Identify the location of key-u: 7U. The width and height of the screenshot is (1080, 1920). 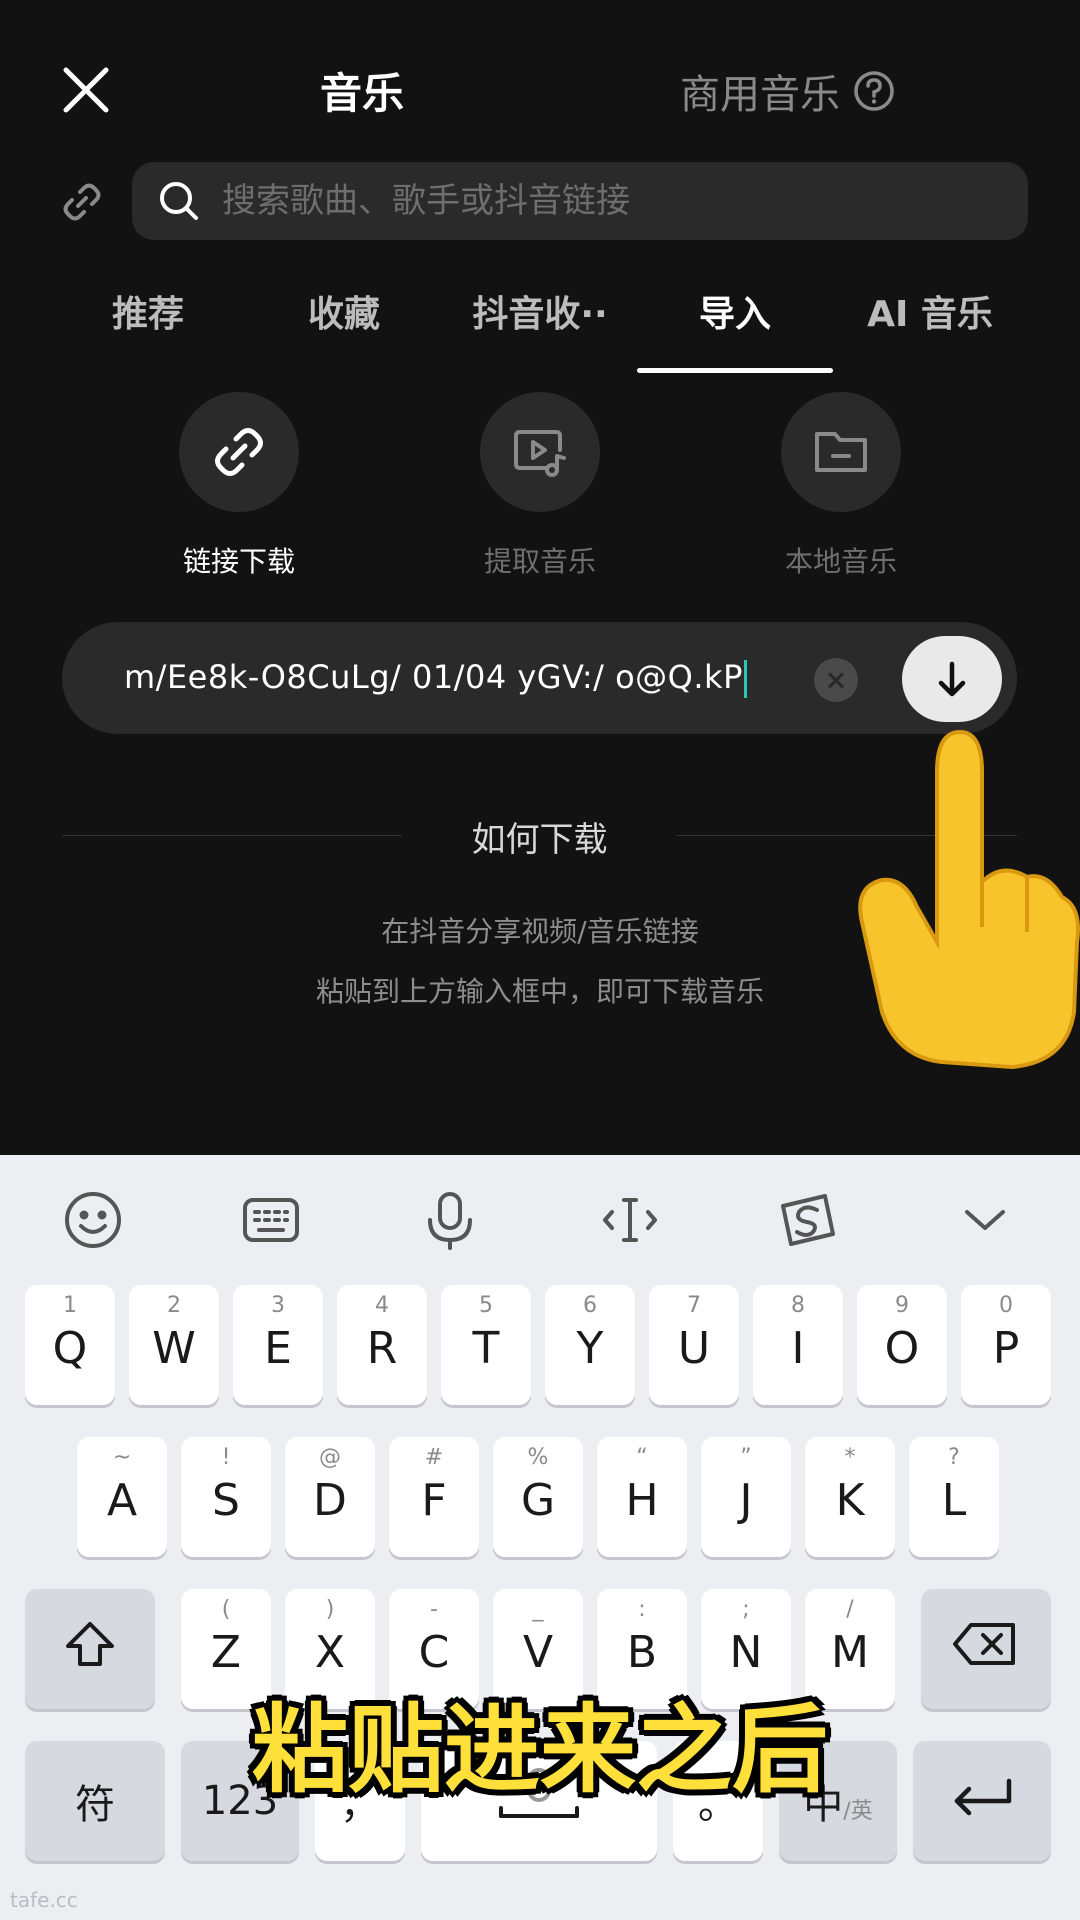
(694, 1345).